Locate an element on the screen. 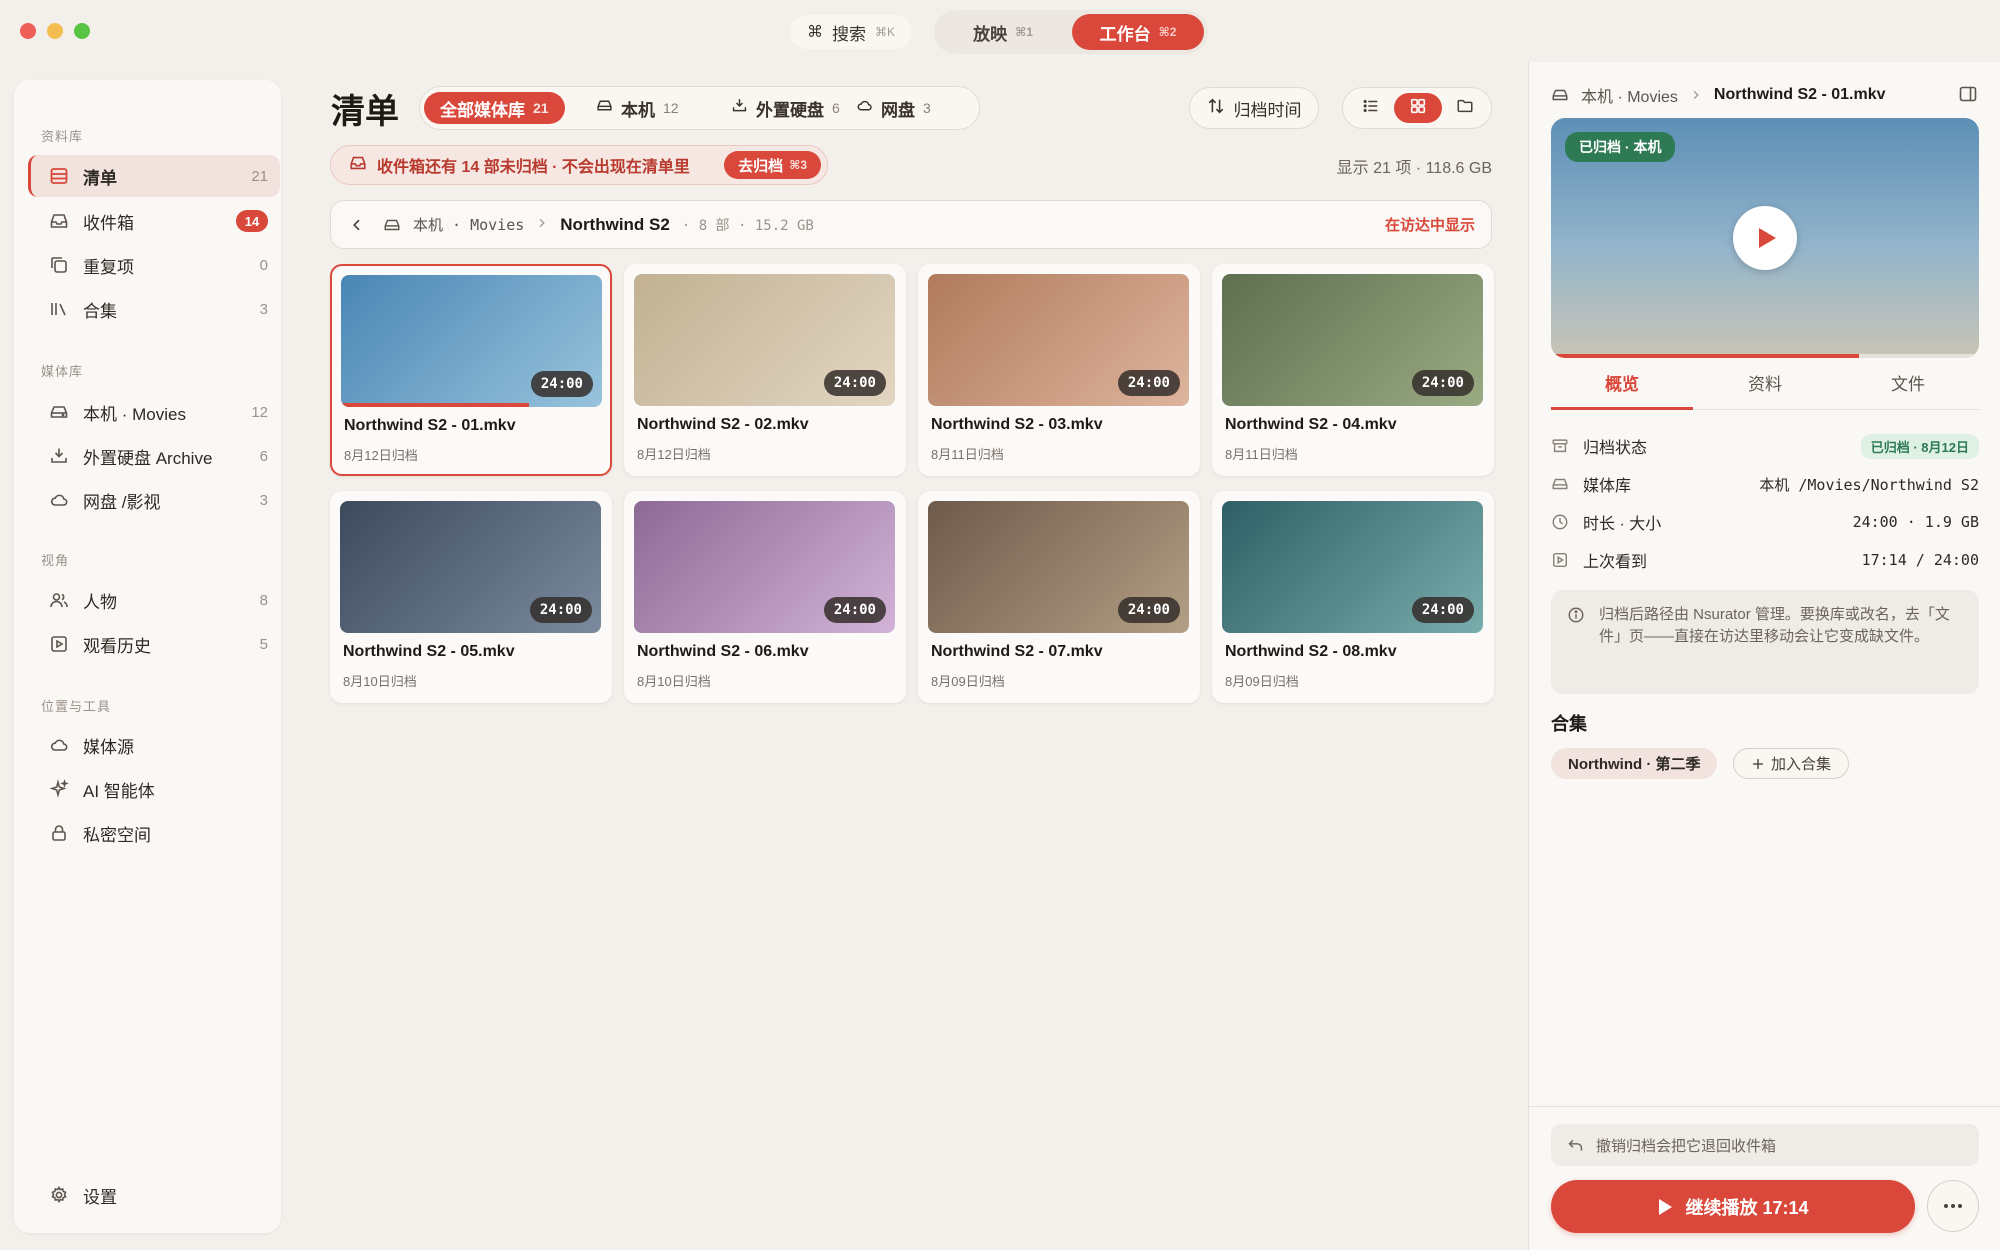  top-bar: ⌘ 搜索 ⌘K 放映 ⌘1 工作台 ⌘2 is located at coordinates (1000, 32).